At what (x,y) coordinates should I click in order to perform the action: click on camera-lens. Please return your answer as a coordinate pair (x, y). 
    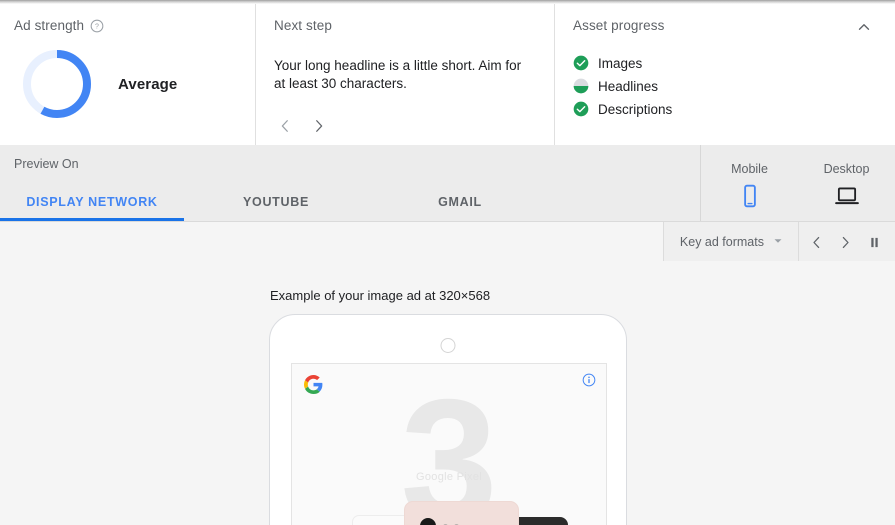
    Looking at the image, I should click on (428, 521).